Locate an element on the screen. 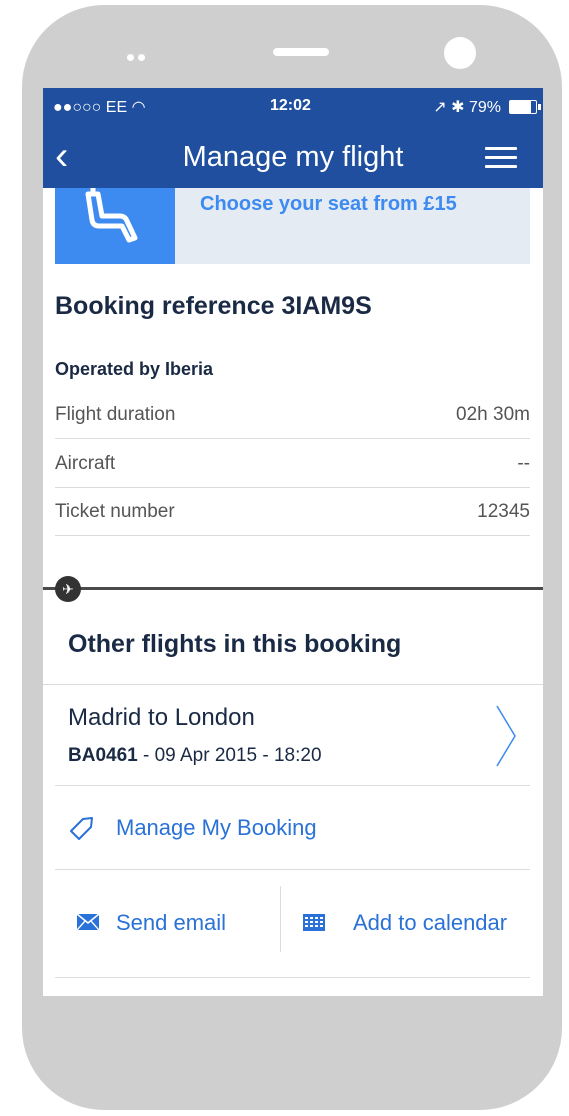 This screenshot has height=1116, width=569. detail-label: Flight duration is located at coordinates (115, 414).